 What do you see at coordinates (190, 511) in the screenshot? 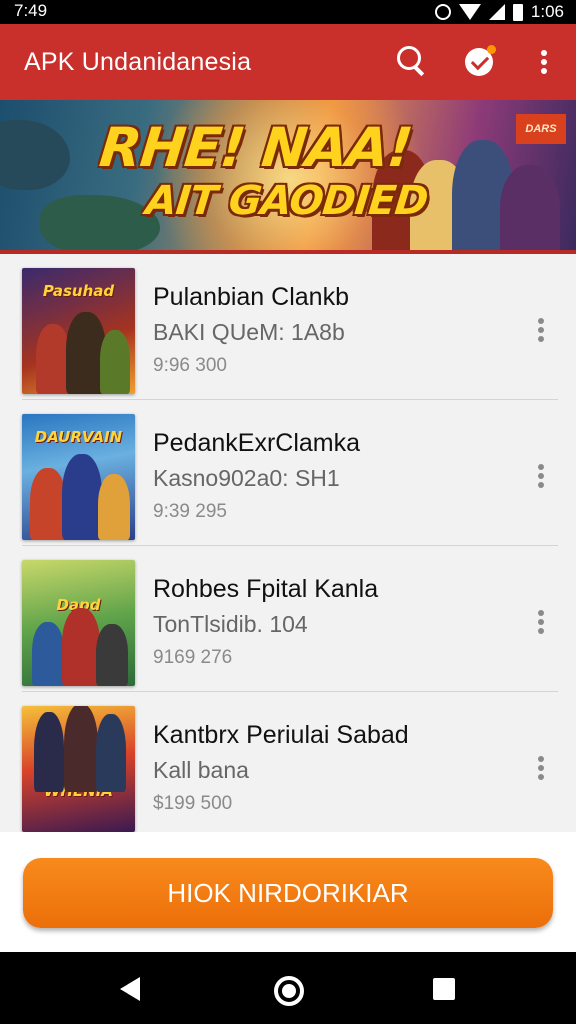
I see `app-meta: 9:39 295` at bounding box center [190, 511].